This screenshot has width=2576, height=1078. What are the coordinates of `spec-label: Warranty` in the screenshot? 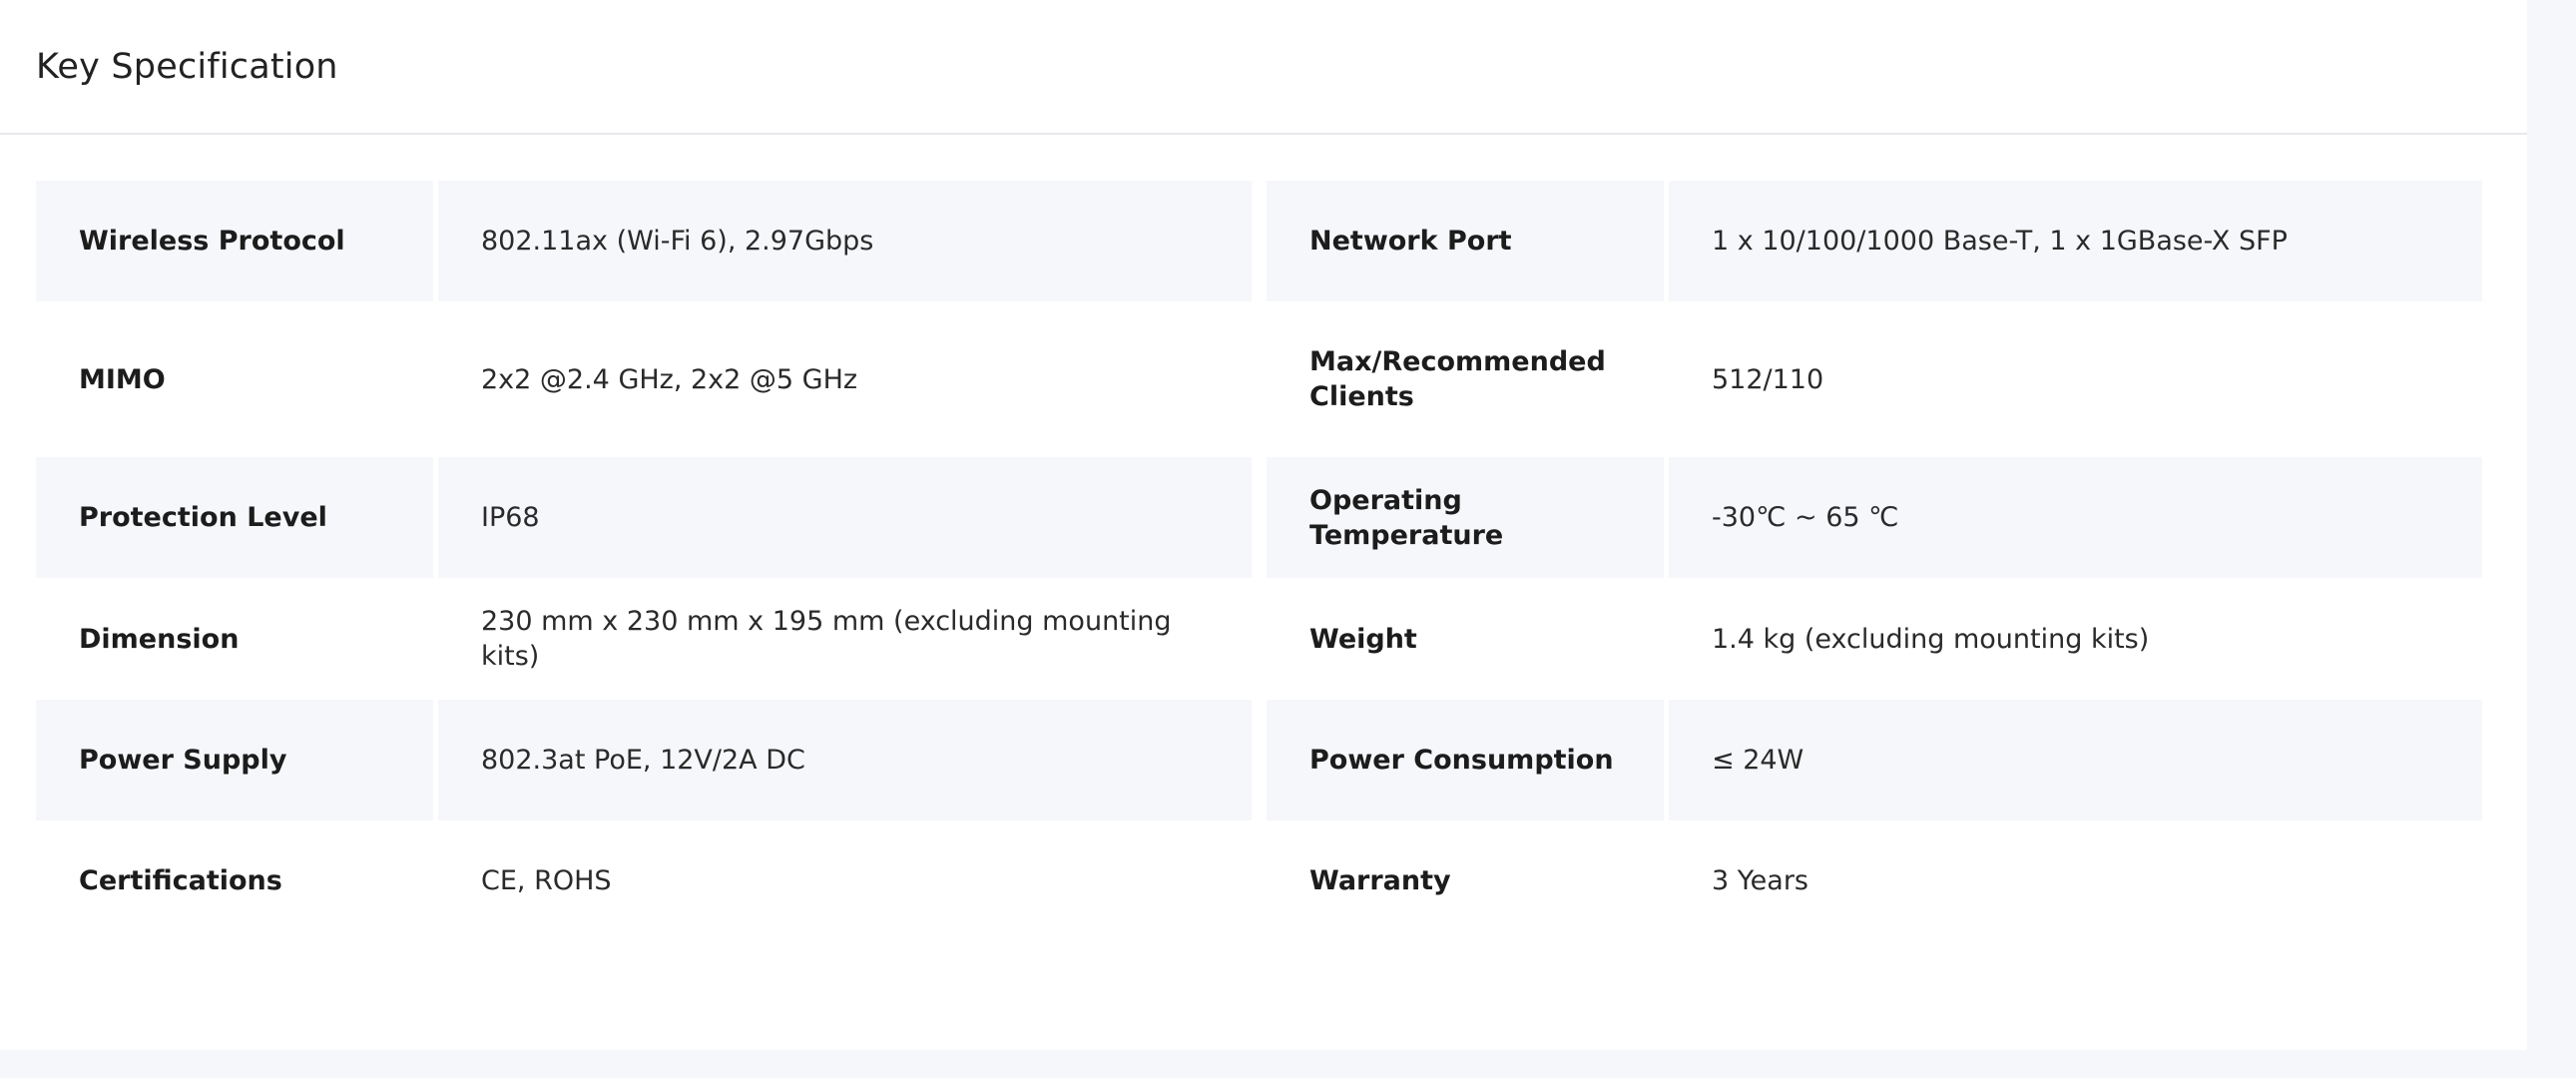 It's located at (1380, 880).